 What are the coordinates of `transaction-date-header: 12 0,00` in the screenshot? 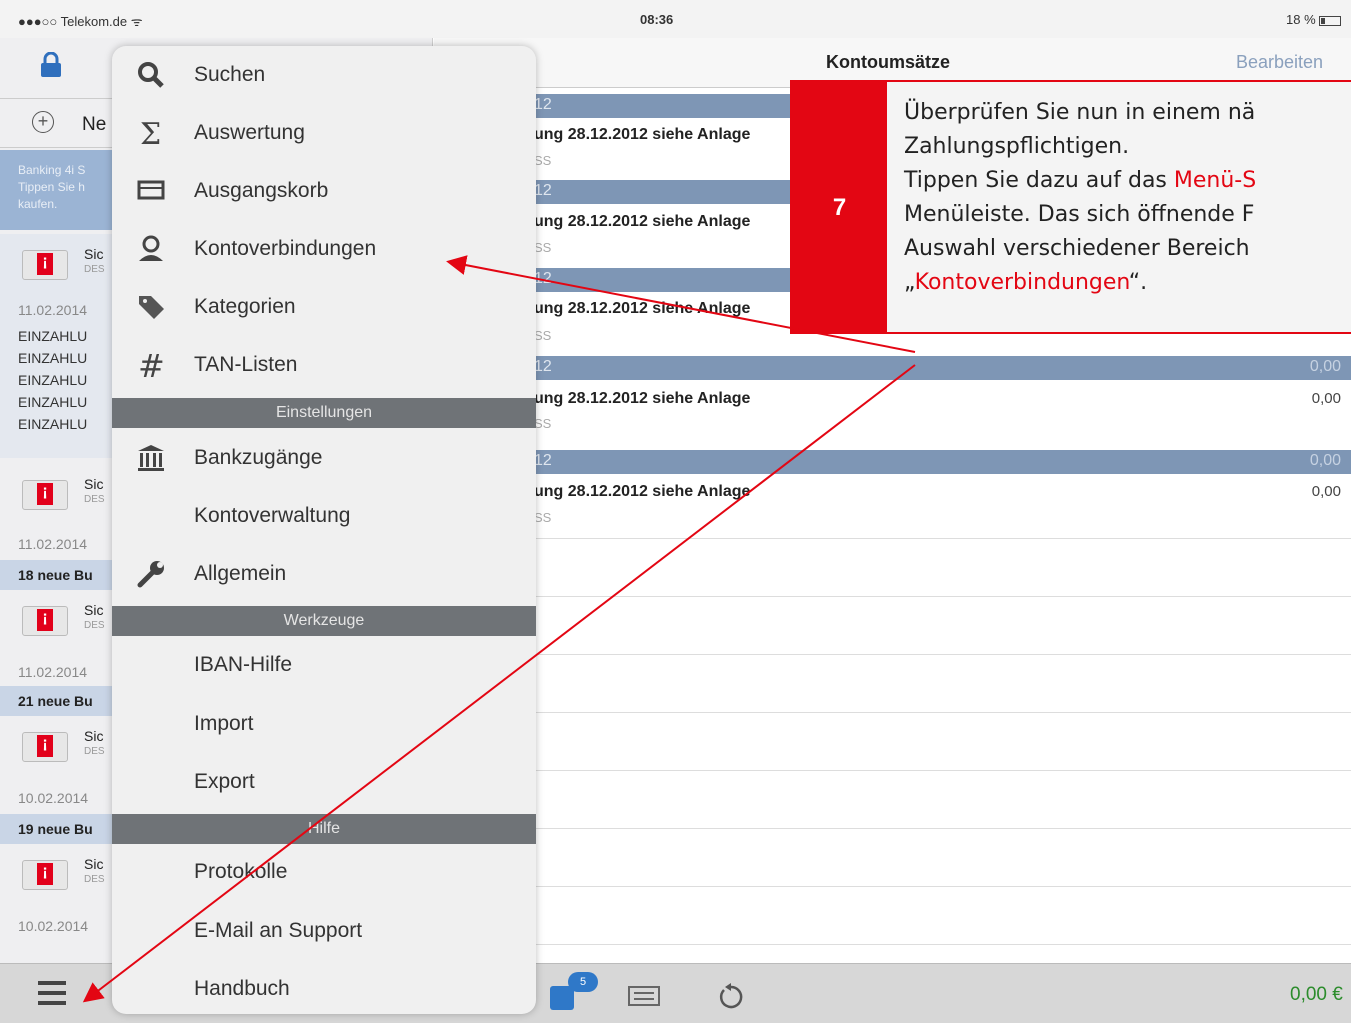 It's located at (892, 368).